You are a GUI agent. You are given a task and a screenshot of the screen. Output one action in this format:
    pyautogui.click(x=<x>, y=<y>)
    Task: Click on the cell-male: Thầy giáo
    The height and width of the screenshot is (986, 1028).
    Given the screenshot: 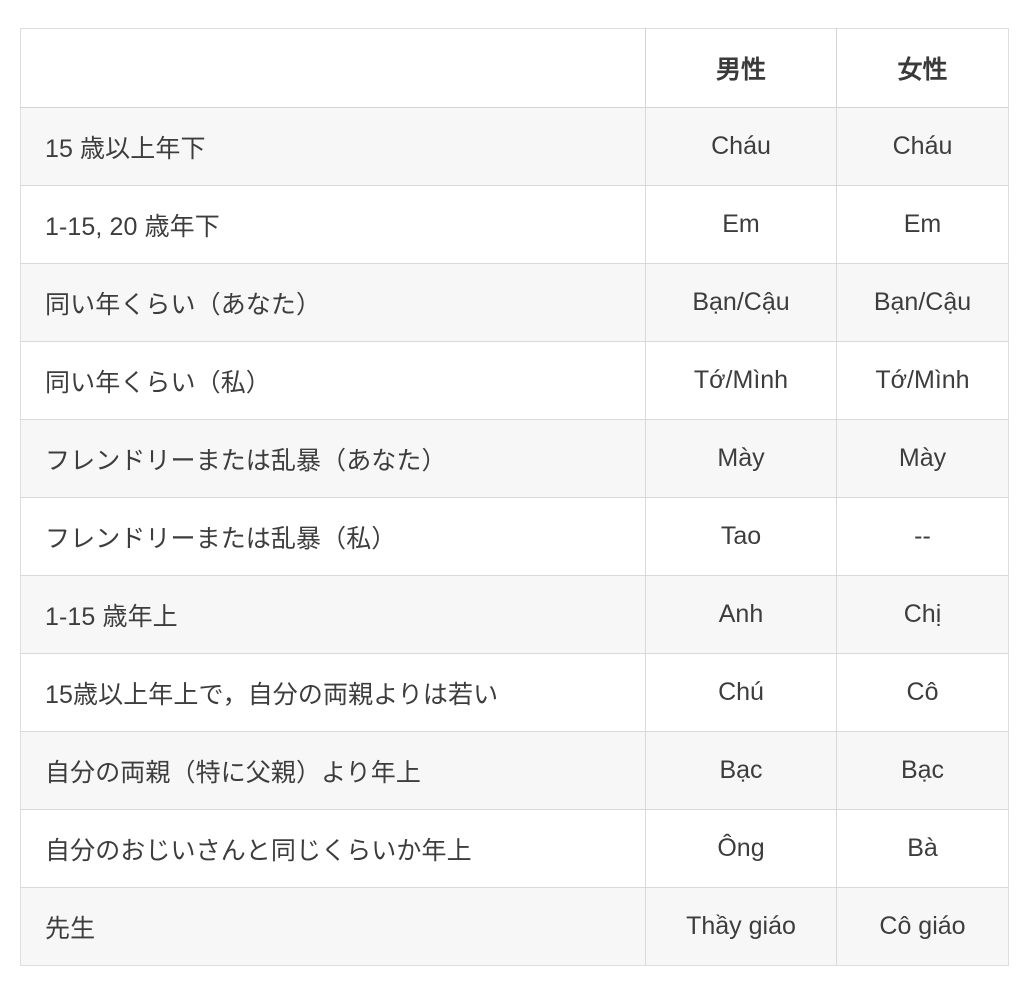 What is the action you would take?
    pyautogui.click(x=741, y=926)
    